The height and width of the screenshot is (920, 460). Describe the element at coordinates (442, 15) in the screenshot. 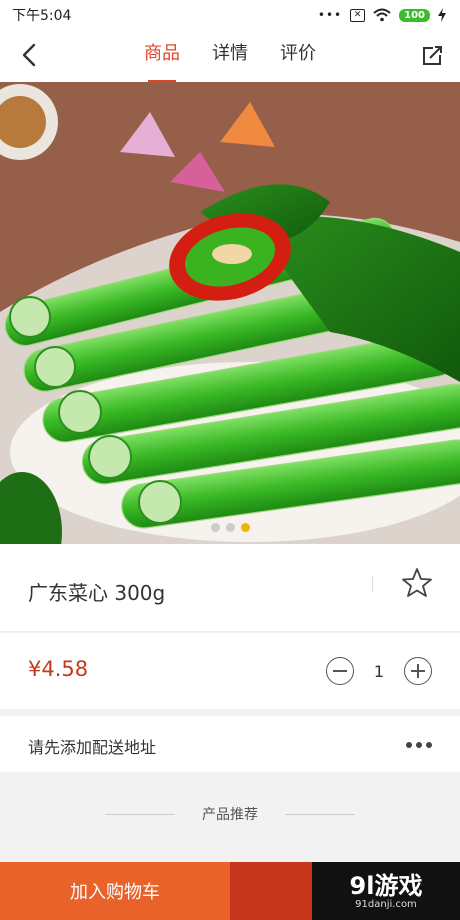

I see `charging-icon` at that location.